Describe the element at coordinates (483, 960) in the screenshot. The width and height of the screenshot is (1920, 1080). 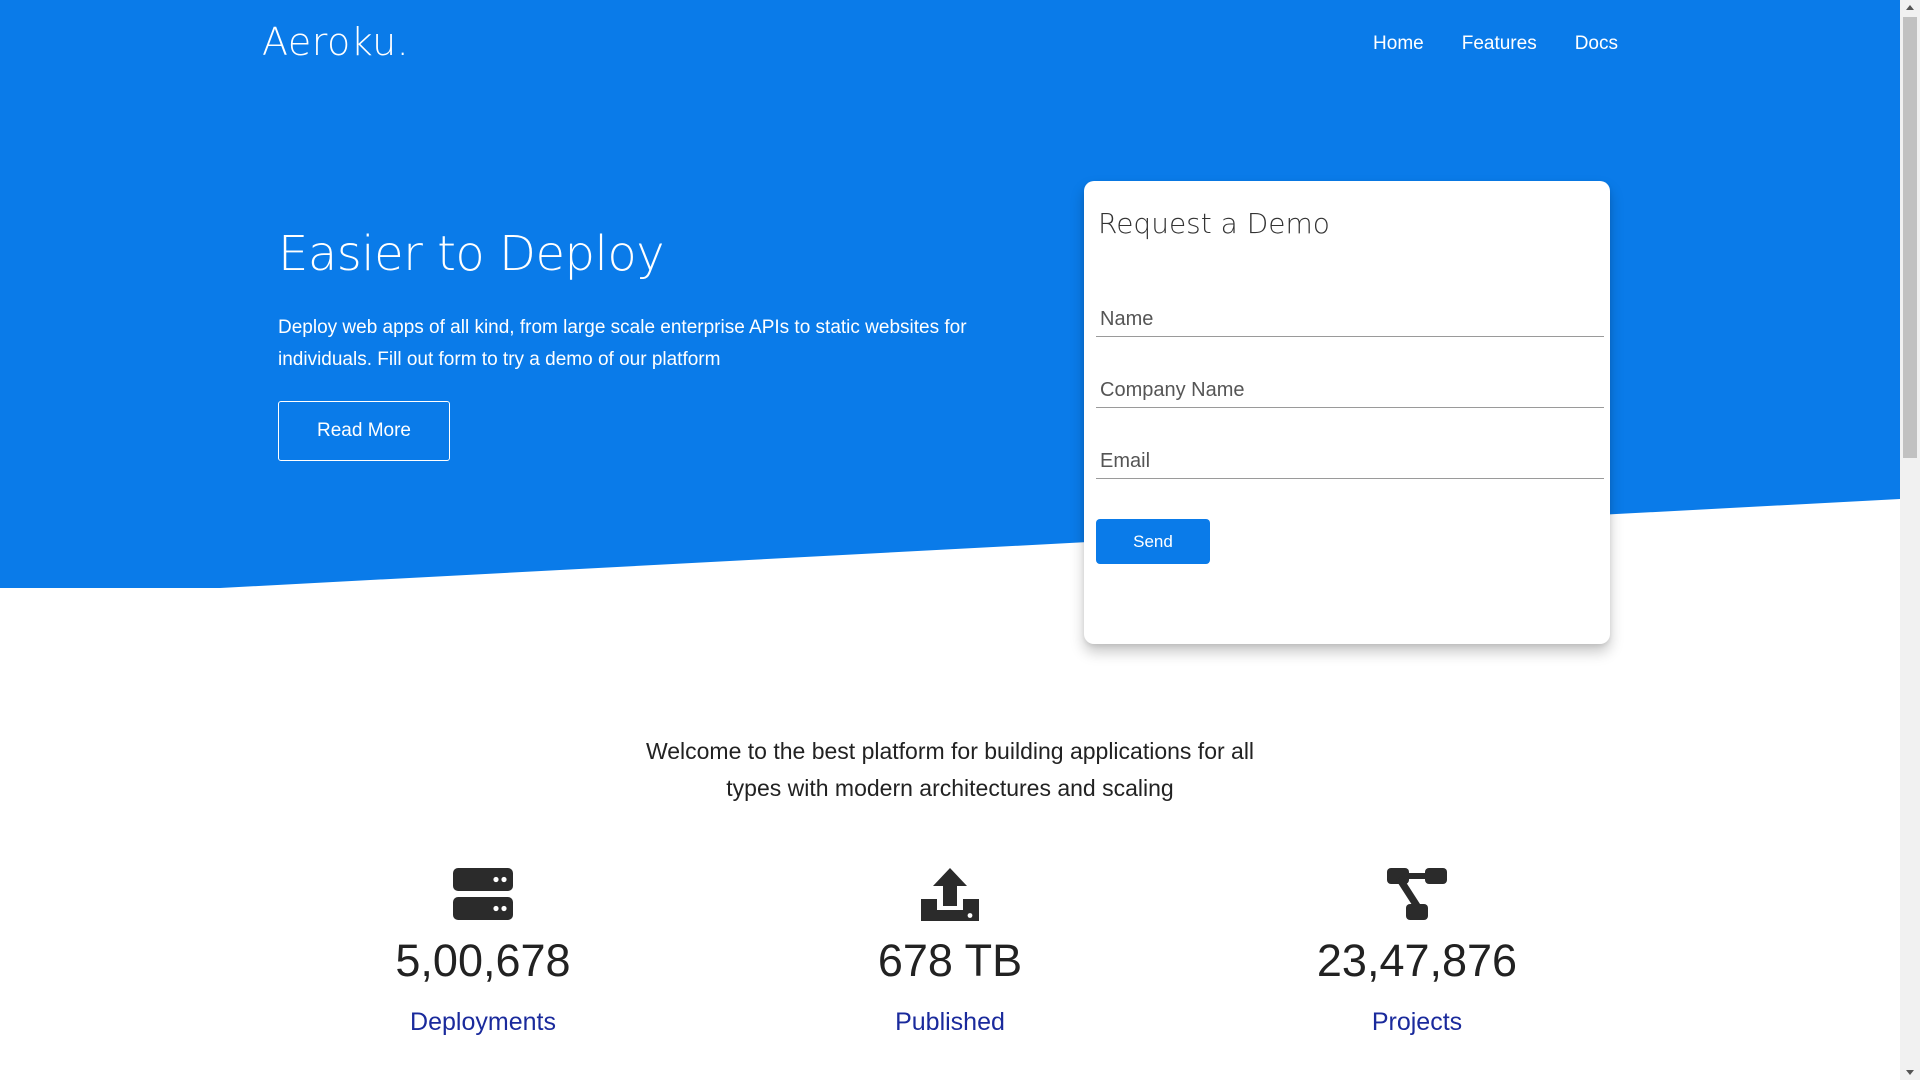
I see `stat-value: 5,00,678` at that location.